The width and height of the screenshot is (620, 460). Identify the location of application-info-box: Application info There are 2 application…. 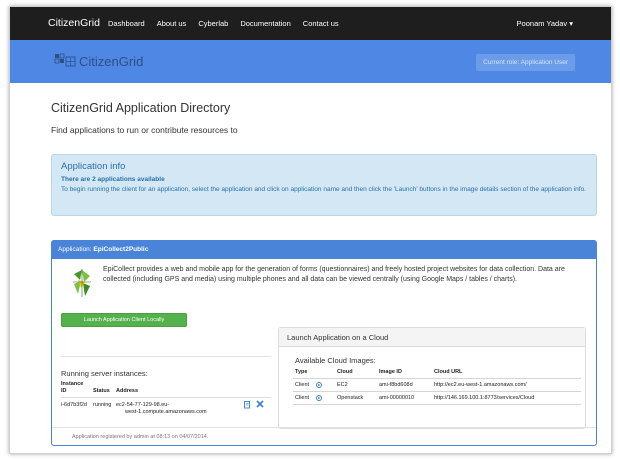
(324, 185).